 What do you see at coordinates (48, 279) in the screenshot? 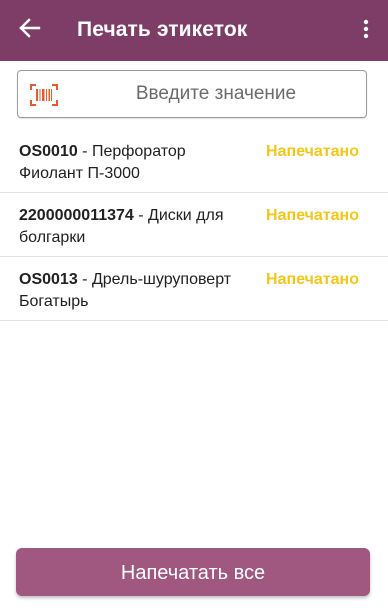
I see `item-code: OS0013` at bounding box center [48, 279].